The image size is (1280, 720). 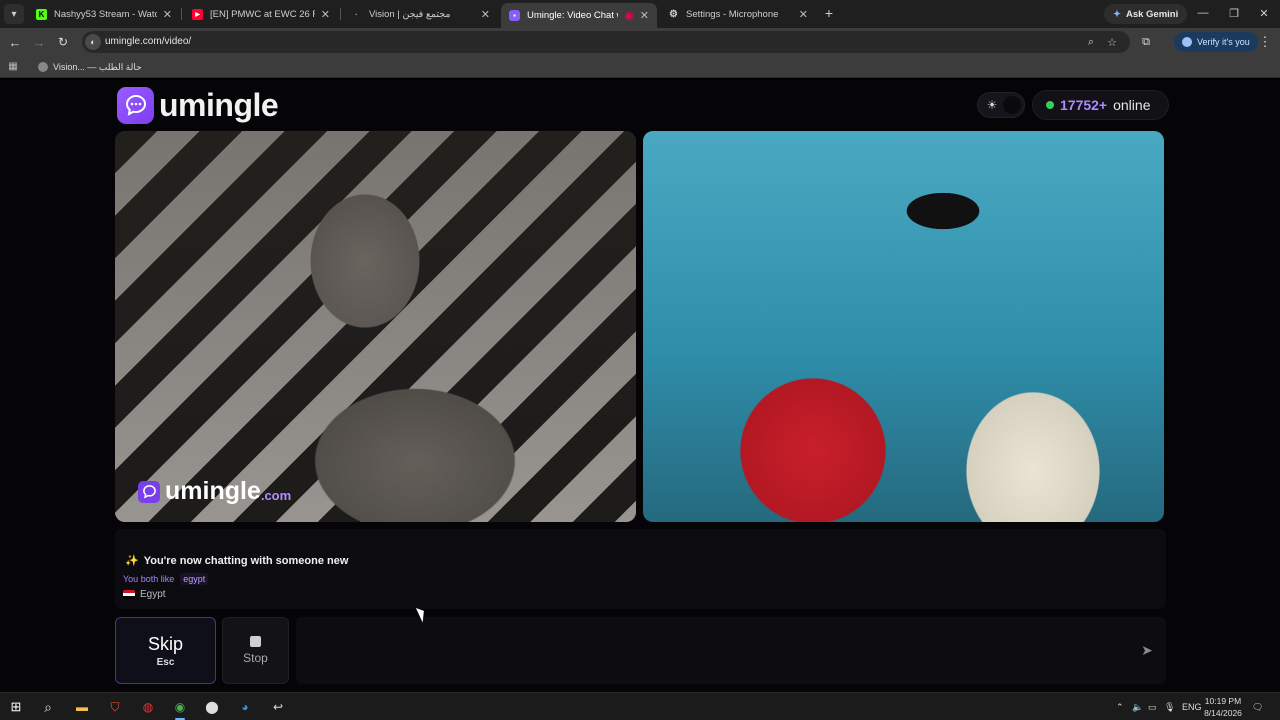 What do you see at coordinates (148, 707) in the screenshot?
I see `app-icon: ◍` at bounding box center [148, 707].